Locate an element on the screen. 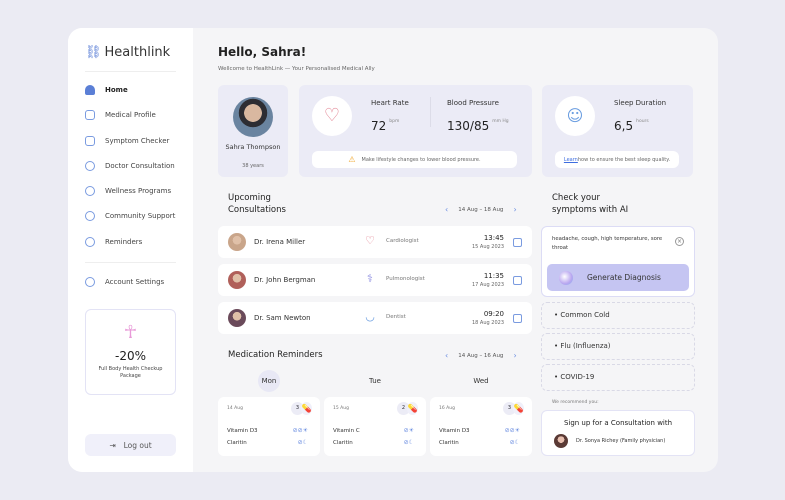 The height and width of the screenshot is (500, 785). medication-name: Vitamin D3 is located at coordinates (242, 431).